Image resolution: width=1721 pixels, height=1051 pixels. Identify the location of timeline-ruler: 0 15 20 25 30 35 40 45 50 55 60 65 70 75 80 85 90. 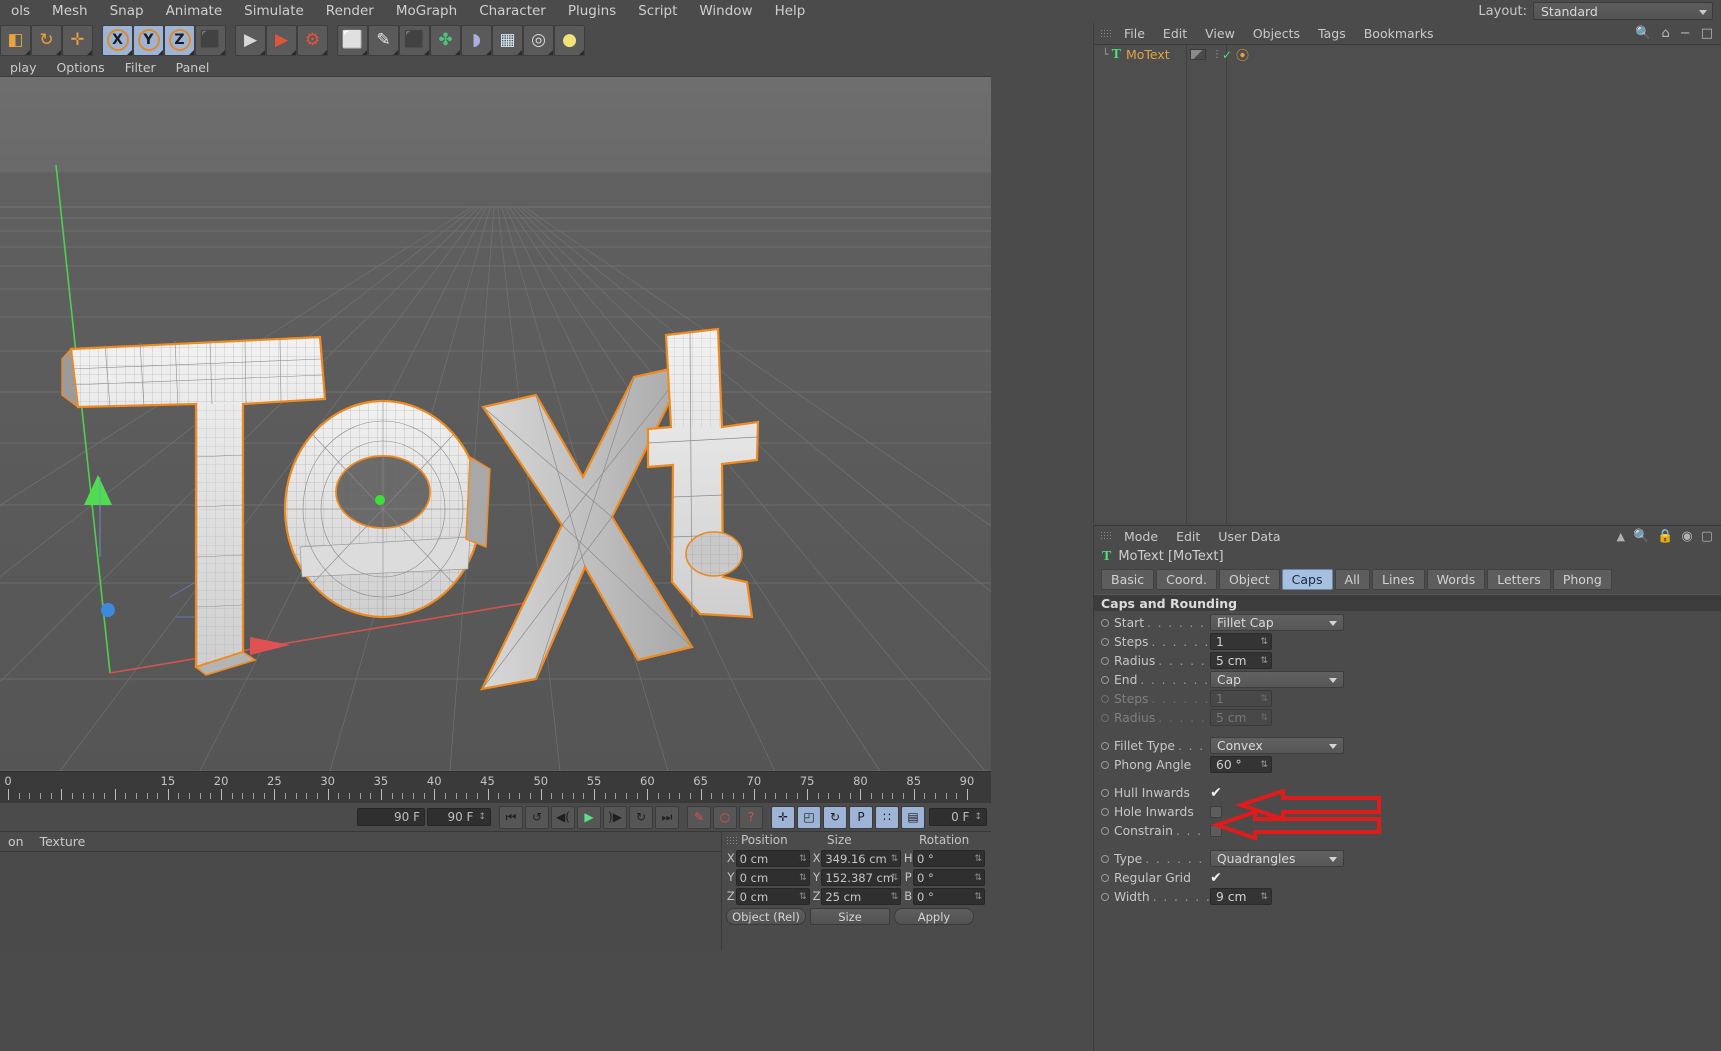
(495, 787).